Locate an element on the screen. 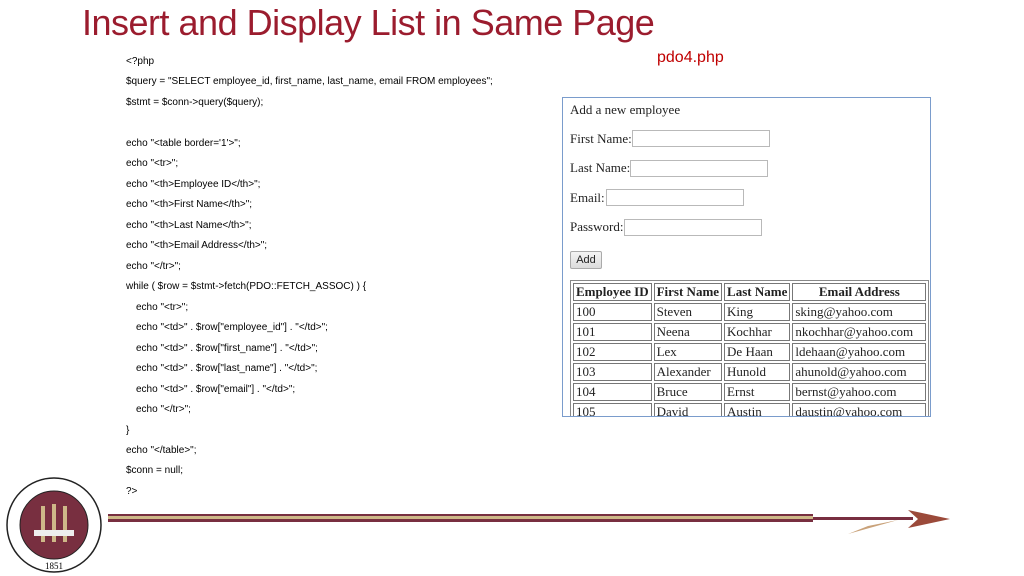  table-row: 101 Neena Kochhar nkochhar@yahoo.com is located at coordinates (750, 332).